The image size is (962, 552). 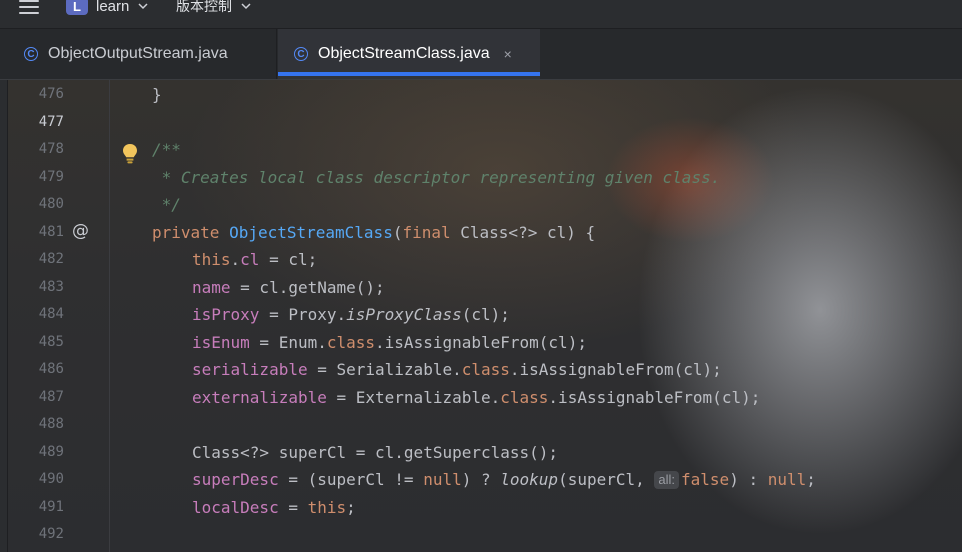 I want to click on vcs-label: 版本控制, so click(x=204, y=7).